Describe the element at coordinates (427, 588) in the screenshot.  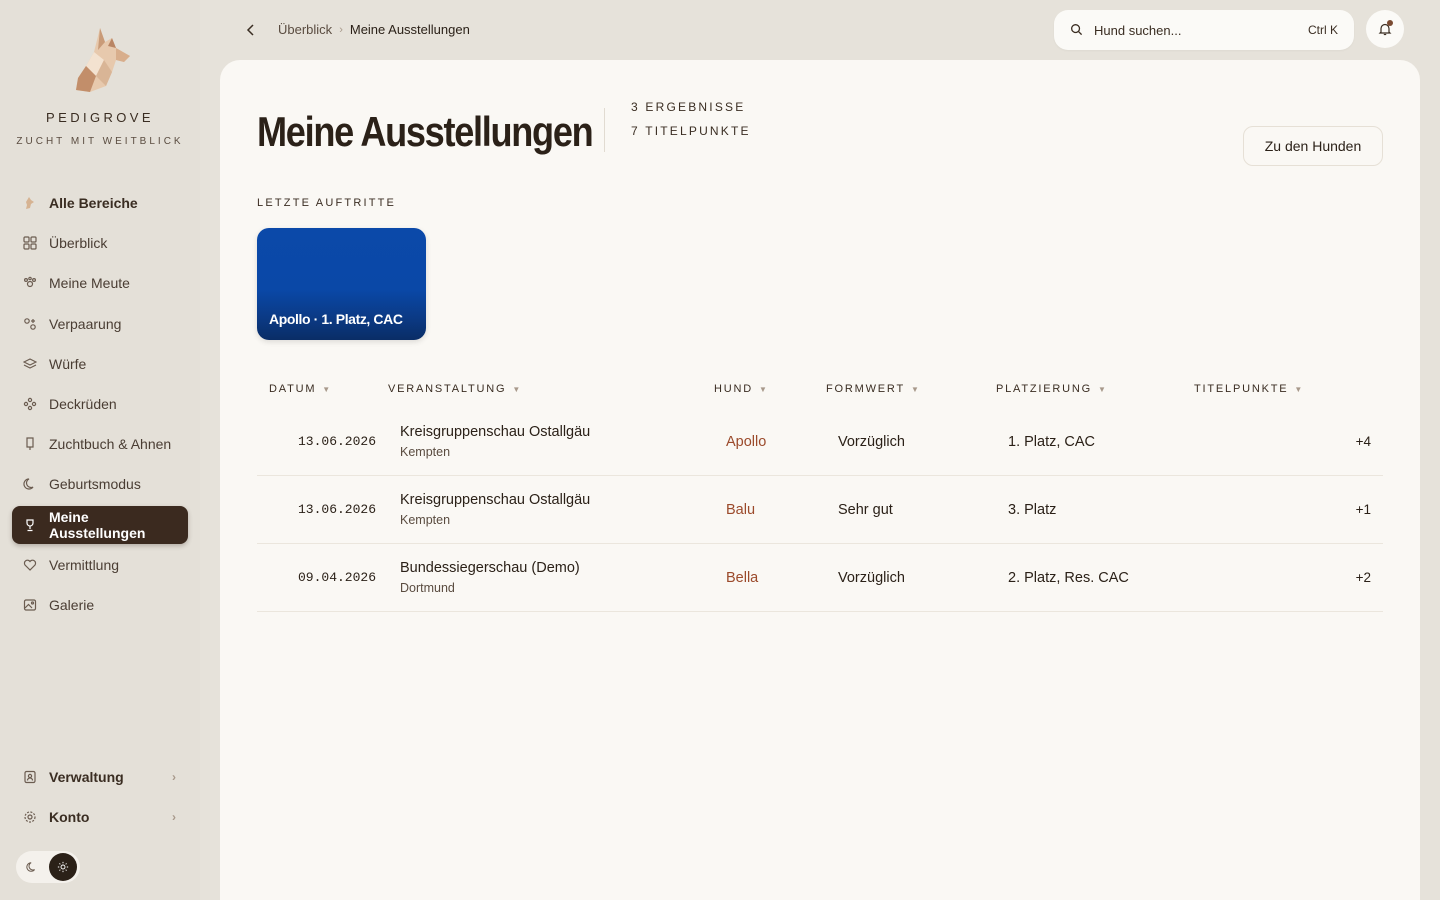
I see `row-event-location: Dortmund` at that location.